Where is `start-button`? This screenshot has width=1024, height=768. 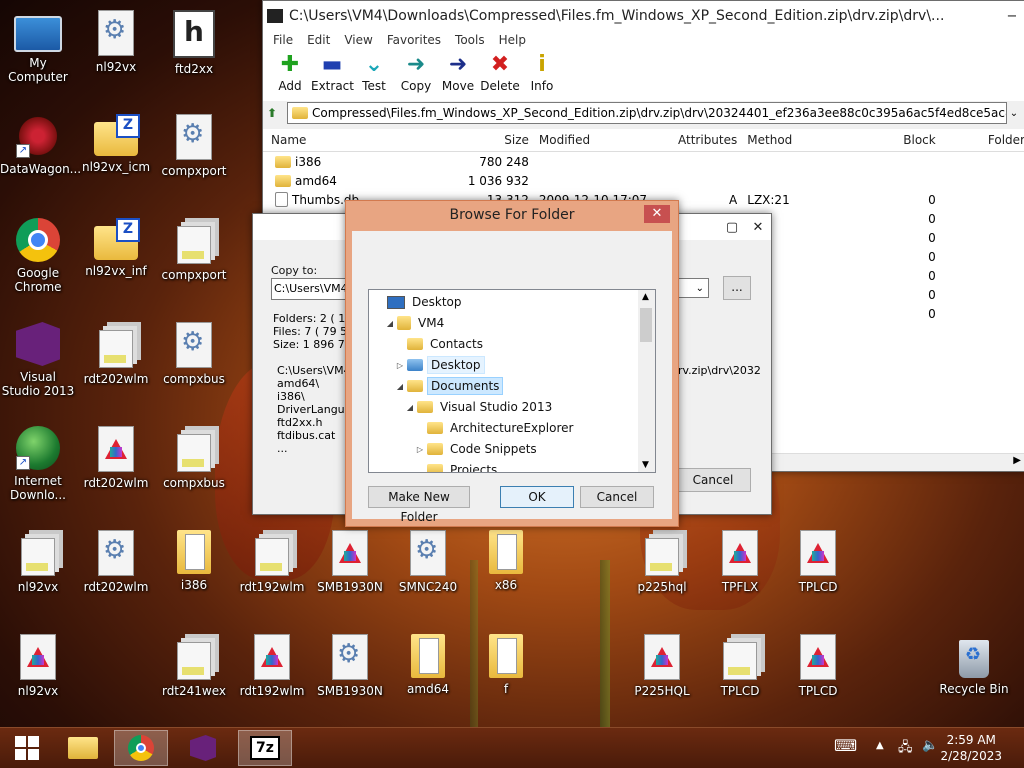
start-button is located at coordinates (27, 748).